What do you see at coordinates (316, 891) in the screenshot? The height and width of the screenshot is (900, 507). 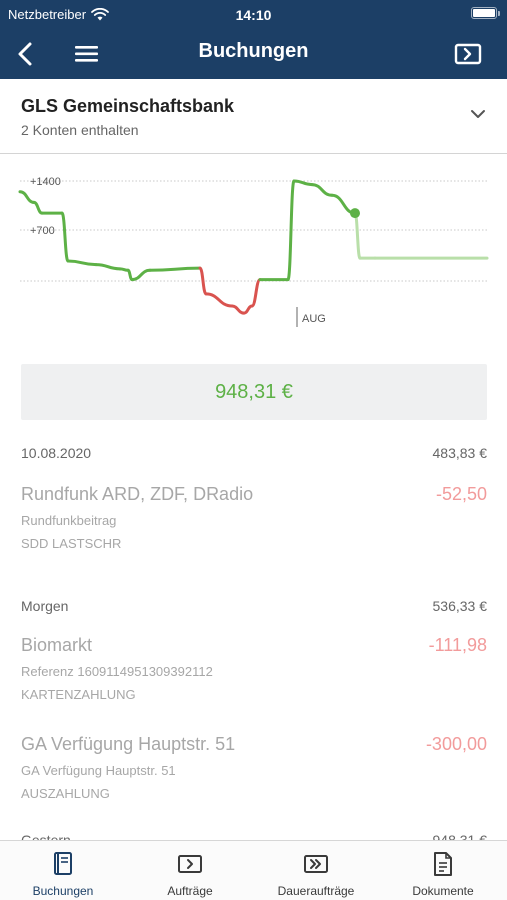 I see `tab-label: Daueraufträge` at bounding box center [316, 891].